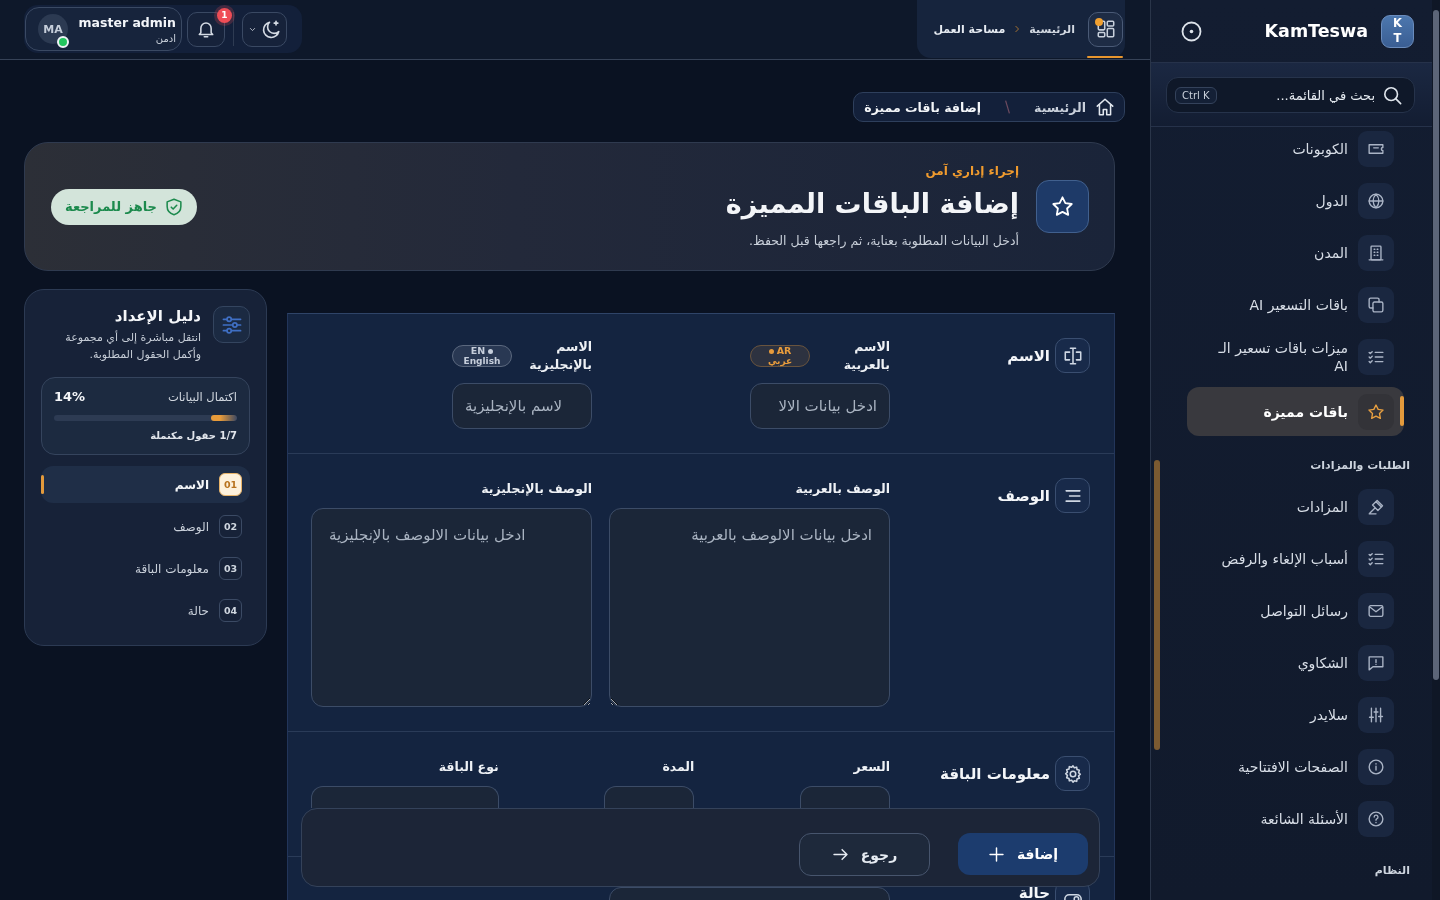 The image size is (1440, 900). What do you see at coordinates (482, 361) in the screenshot?
I see `language-name: English` at bounding box center [482, 361].